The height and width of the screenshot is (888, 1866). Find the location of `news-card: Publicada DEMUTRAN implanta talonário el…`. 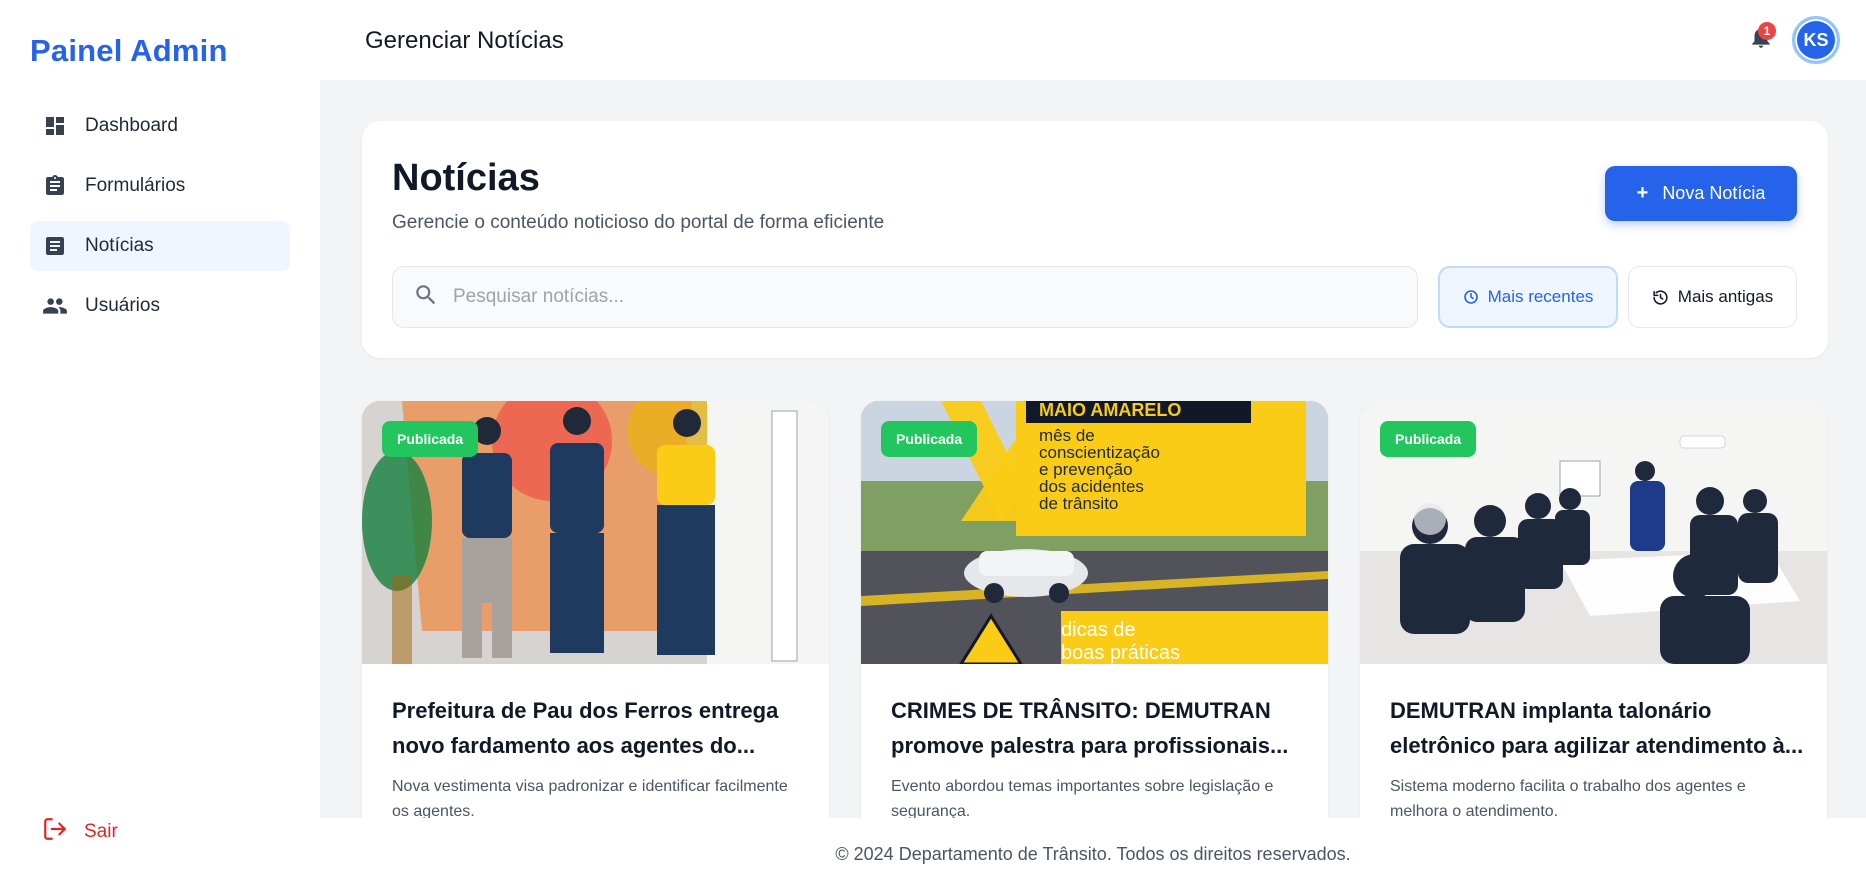

news-card: Publicada DEMUTRAN implanta talonário el… is located at coordinates (1593, 609).